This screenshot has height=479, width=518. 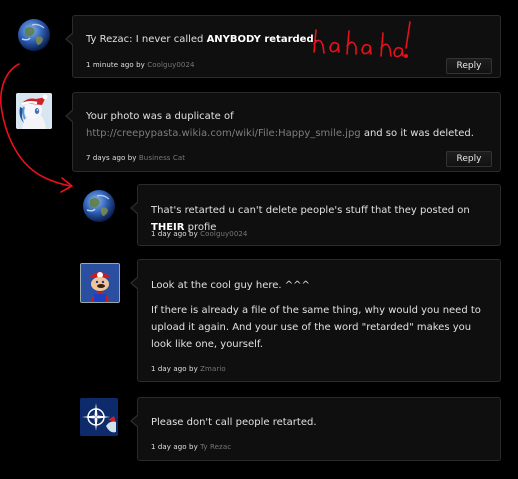 I want to click on comment-meta: 1 day ago by Zmario, so click(x=188, y=369).